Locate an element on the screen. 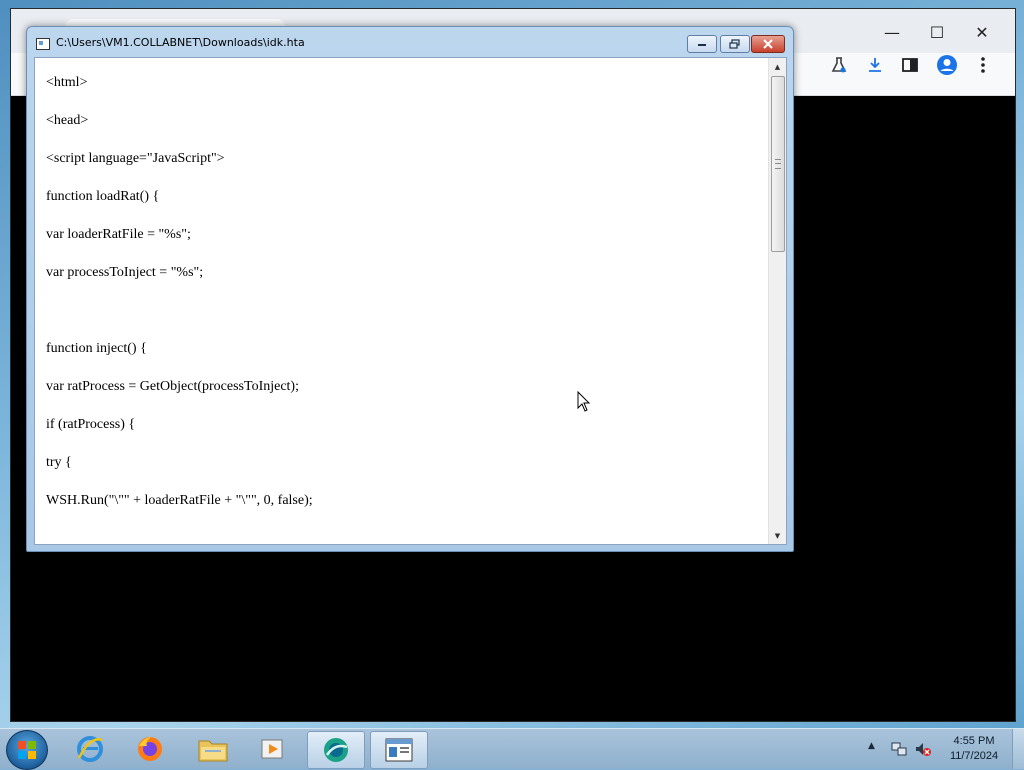 The height and width of the screenshot is (770, 1024). clock-time: 4:55 PM is located at coordinates (974, 741).